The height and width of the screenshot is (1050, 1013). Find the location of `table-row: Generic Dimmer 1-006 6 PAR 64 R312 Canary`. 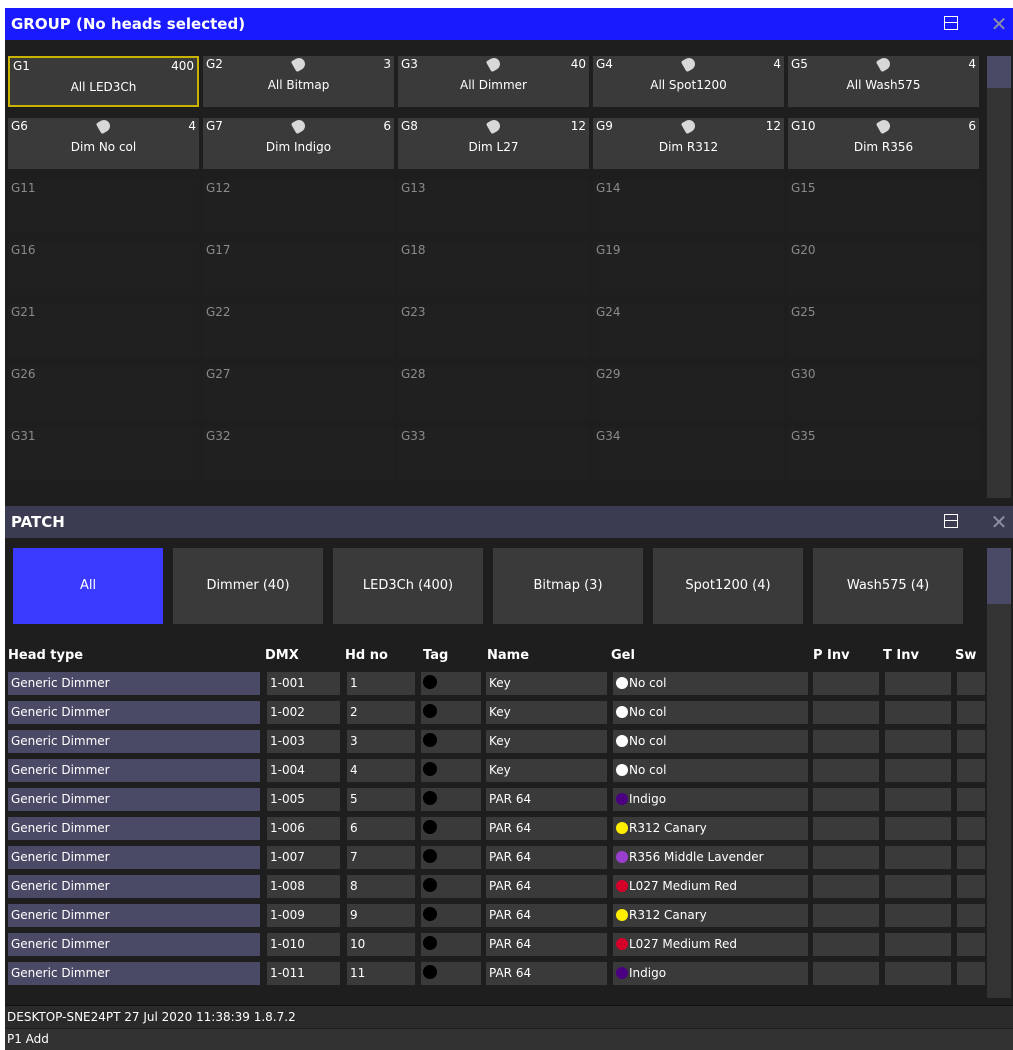

table-row: Generic Dimmer 1-006 6 PAR 64 R312 Canary is located at coordinates (497, 828).